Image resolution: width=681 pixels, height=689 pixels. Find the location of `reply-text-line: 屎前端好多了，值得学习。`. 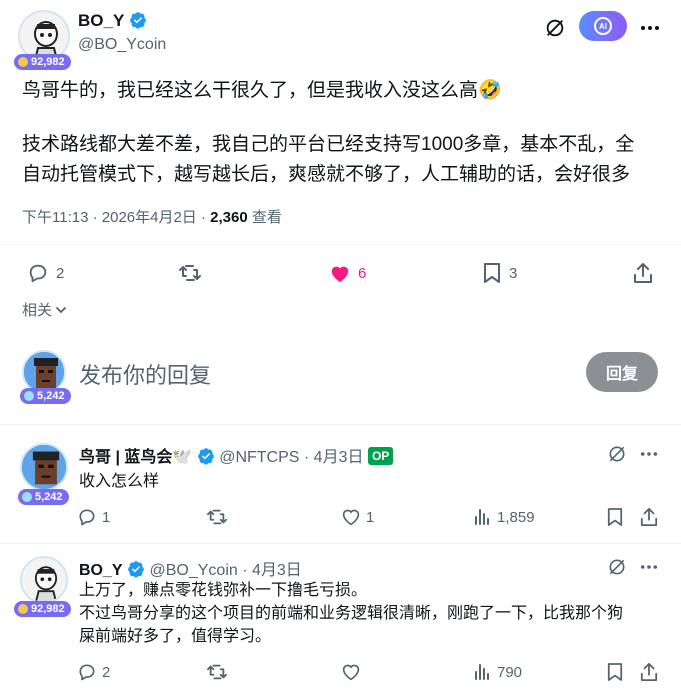

reply-text-line: 屎前端好多了，值得学习。 is located at coordinates (175, 636).